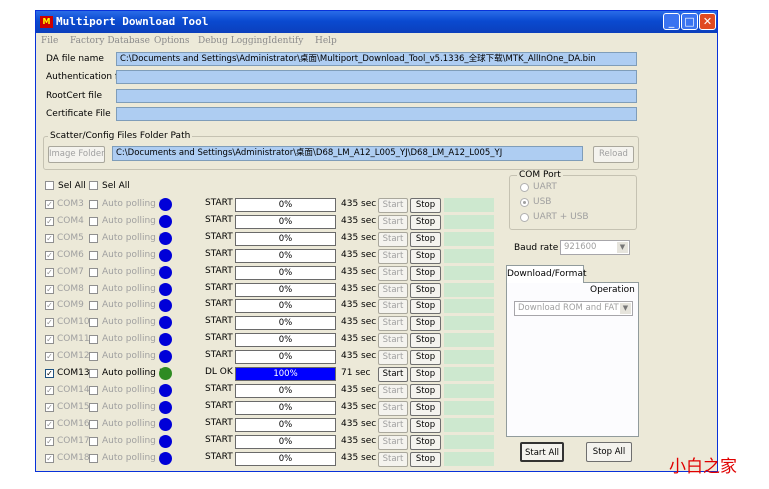 The height and width of the screenshot is (489, 769). What do you see at coordinates (595, 247) in the screenshot?
I see `baud-rate-select: 921600 ▼` at bounding box center [595, 247].